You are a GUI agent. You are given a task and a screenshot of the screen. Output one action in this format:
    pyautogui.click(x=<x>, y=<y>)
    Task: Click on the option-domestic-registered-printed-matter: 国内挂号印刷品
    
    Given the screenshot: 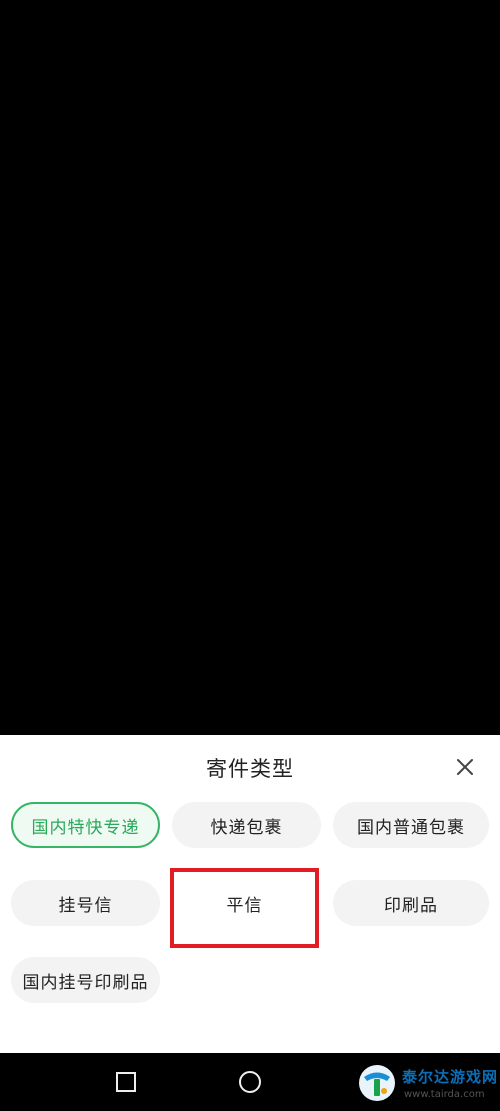 What is the action you would take?
    pyautogui.click(x=85, y=980)
    